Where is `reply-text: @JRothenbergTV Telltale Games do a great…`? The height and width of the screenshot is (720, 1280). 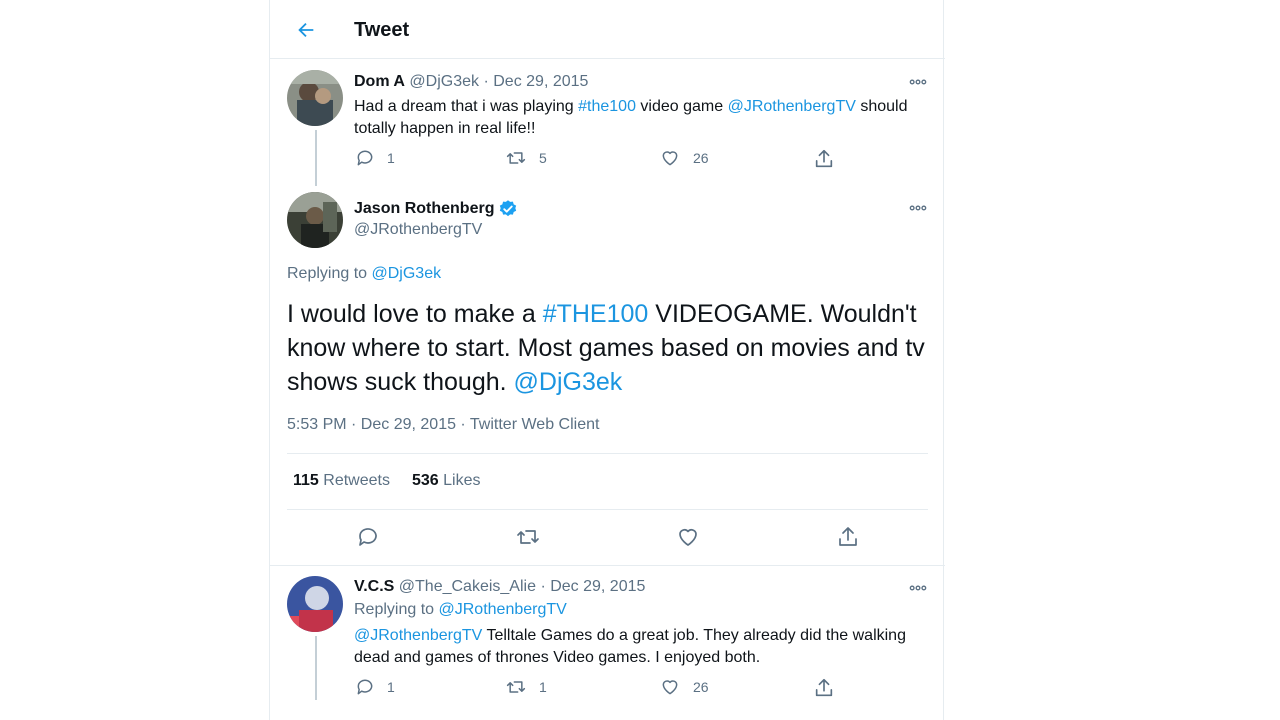
reply-text: @JRothenbergTV Telltale Games do a great… is located at coordinates (644, 647).